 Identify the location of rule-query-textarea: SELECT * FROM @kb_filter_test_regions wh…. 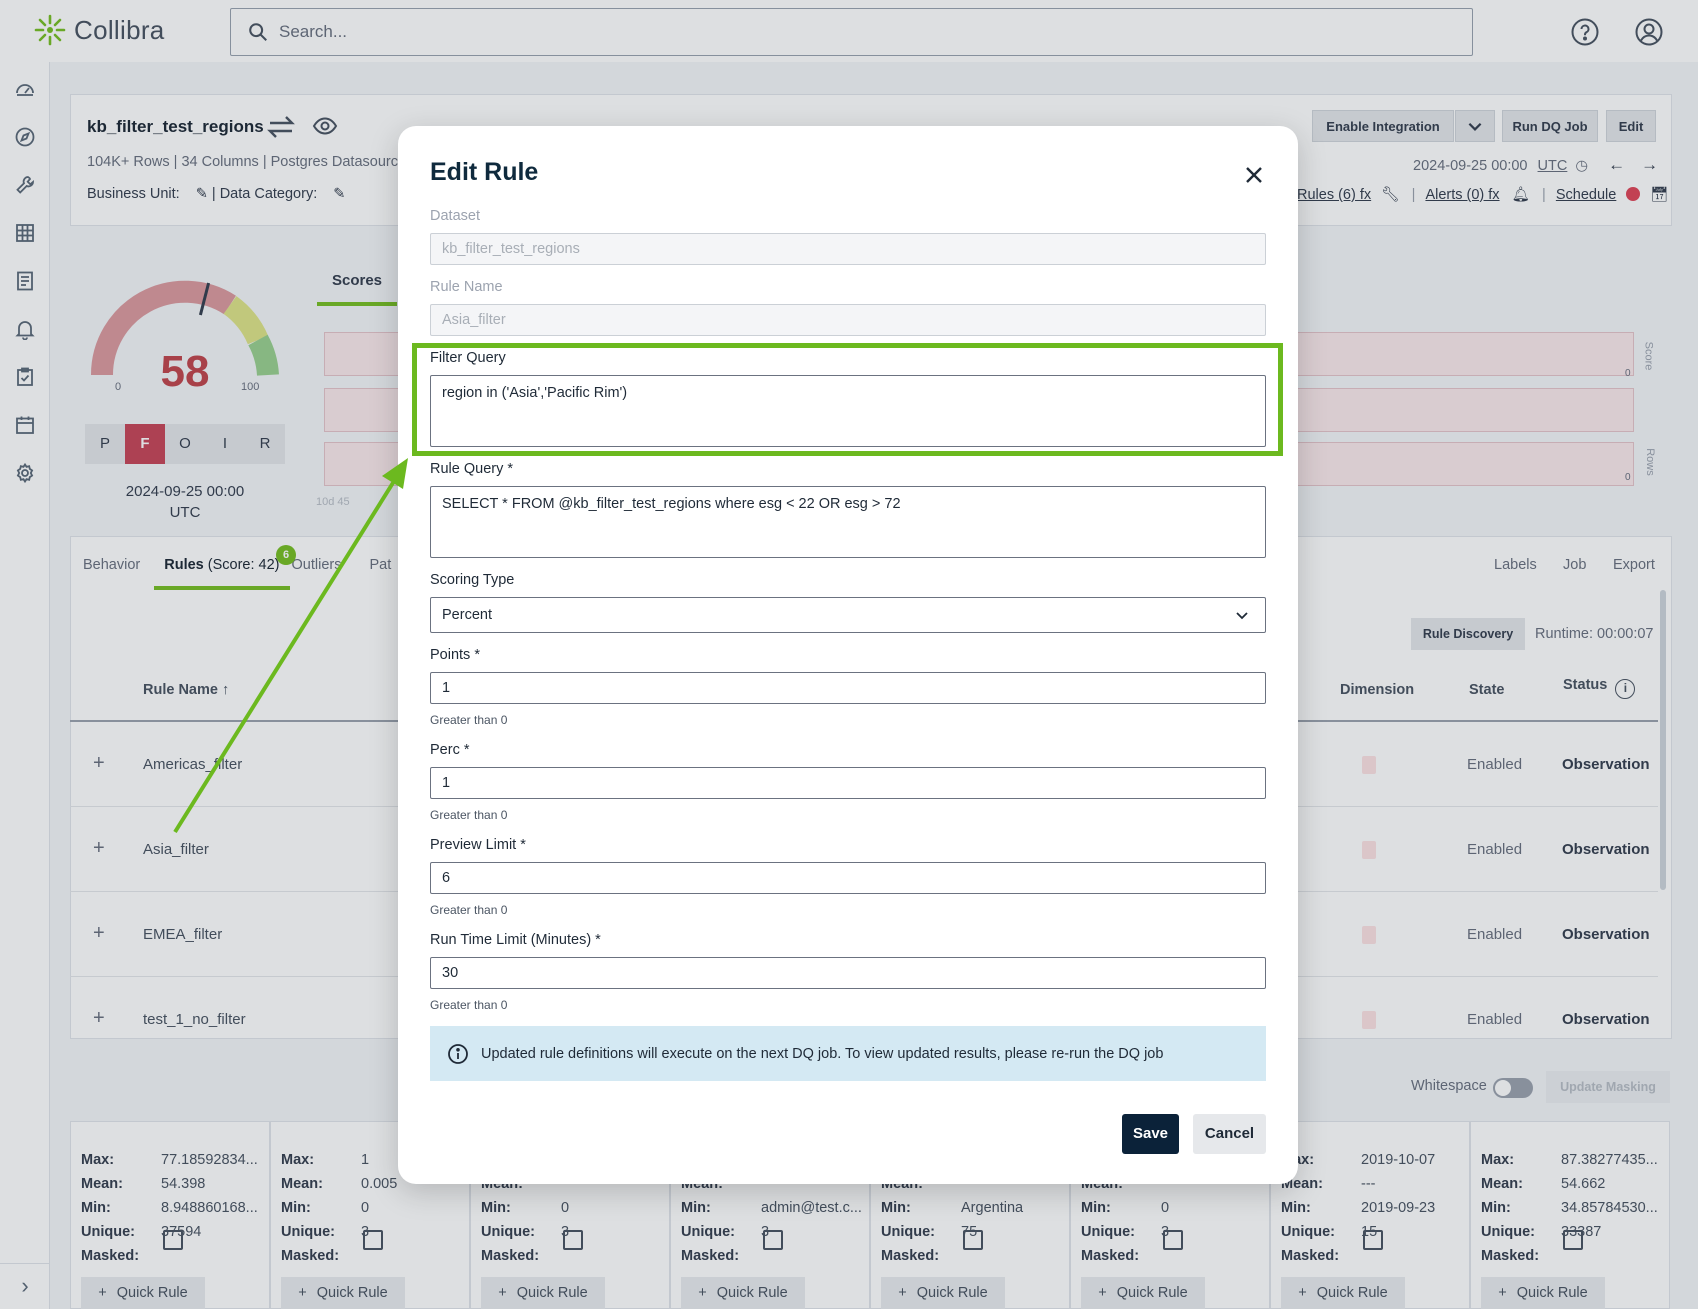
(848, 522).